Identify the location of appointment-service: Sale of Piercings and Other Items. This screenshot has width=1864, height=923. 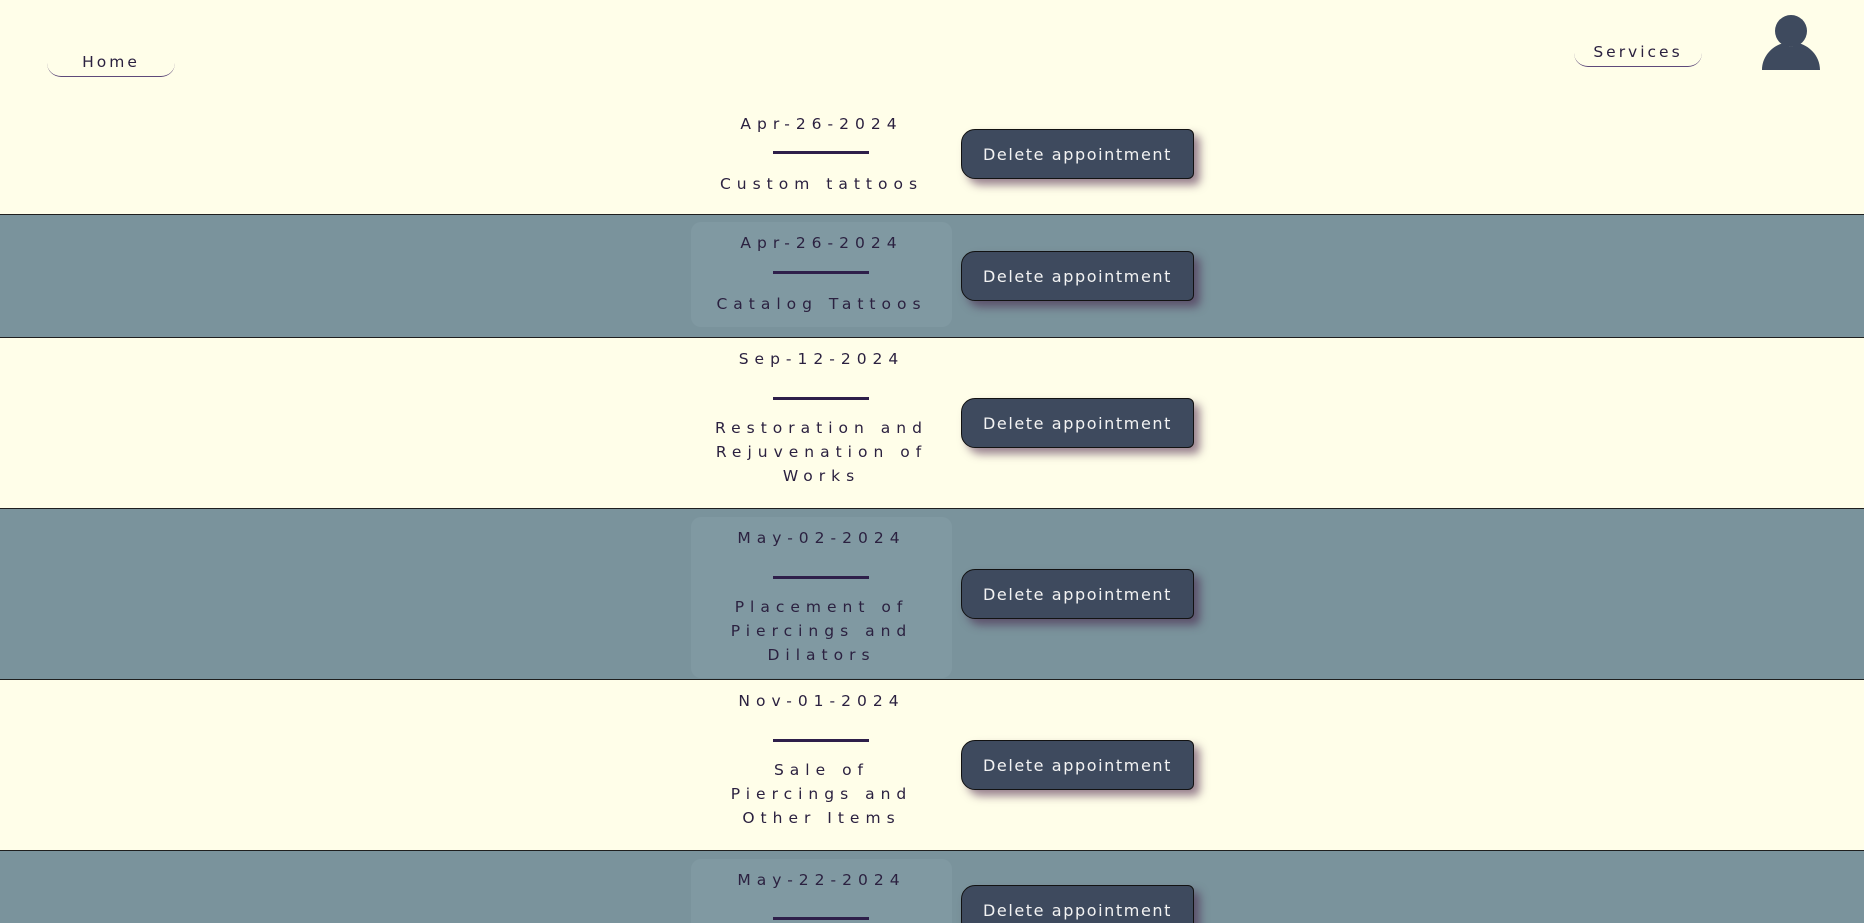
(821, 794).